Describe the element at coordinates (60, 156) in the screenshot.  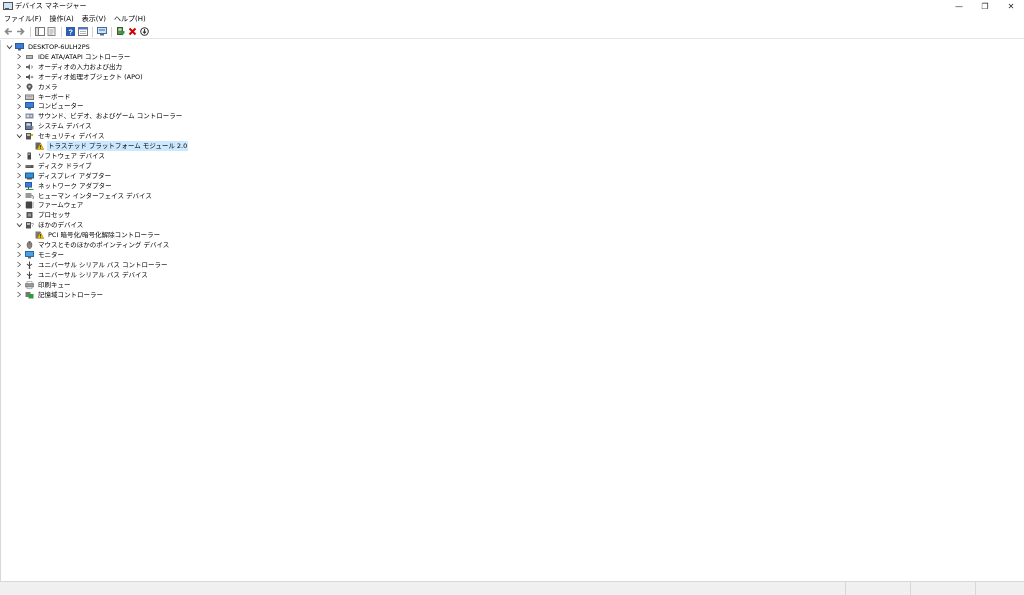
I see `tree-category: ソフトウェア デバイス` at that location.